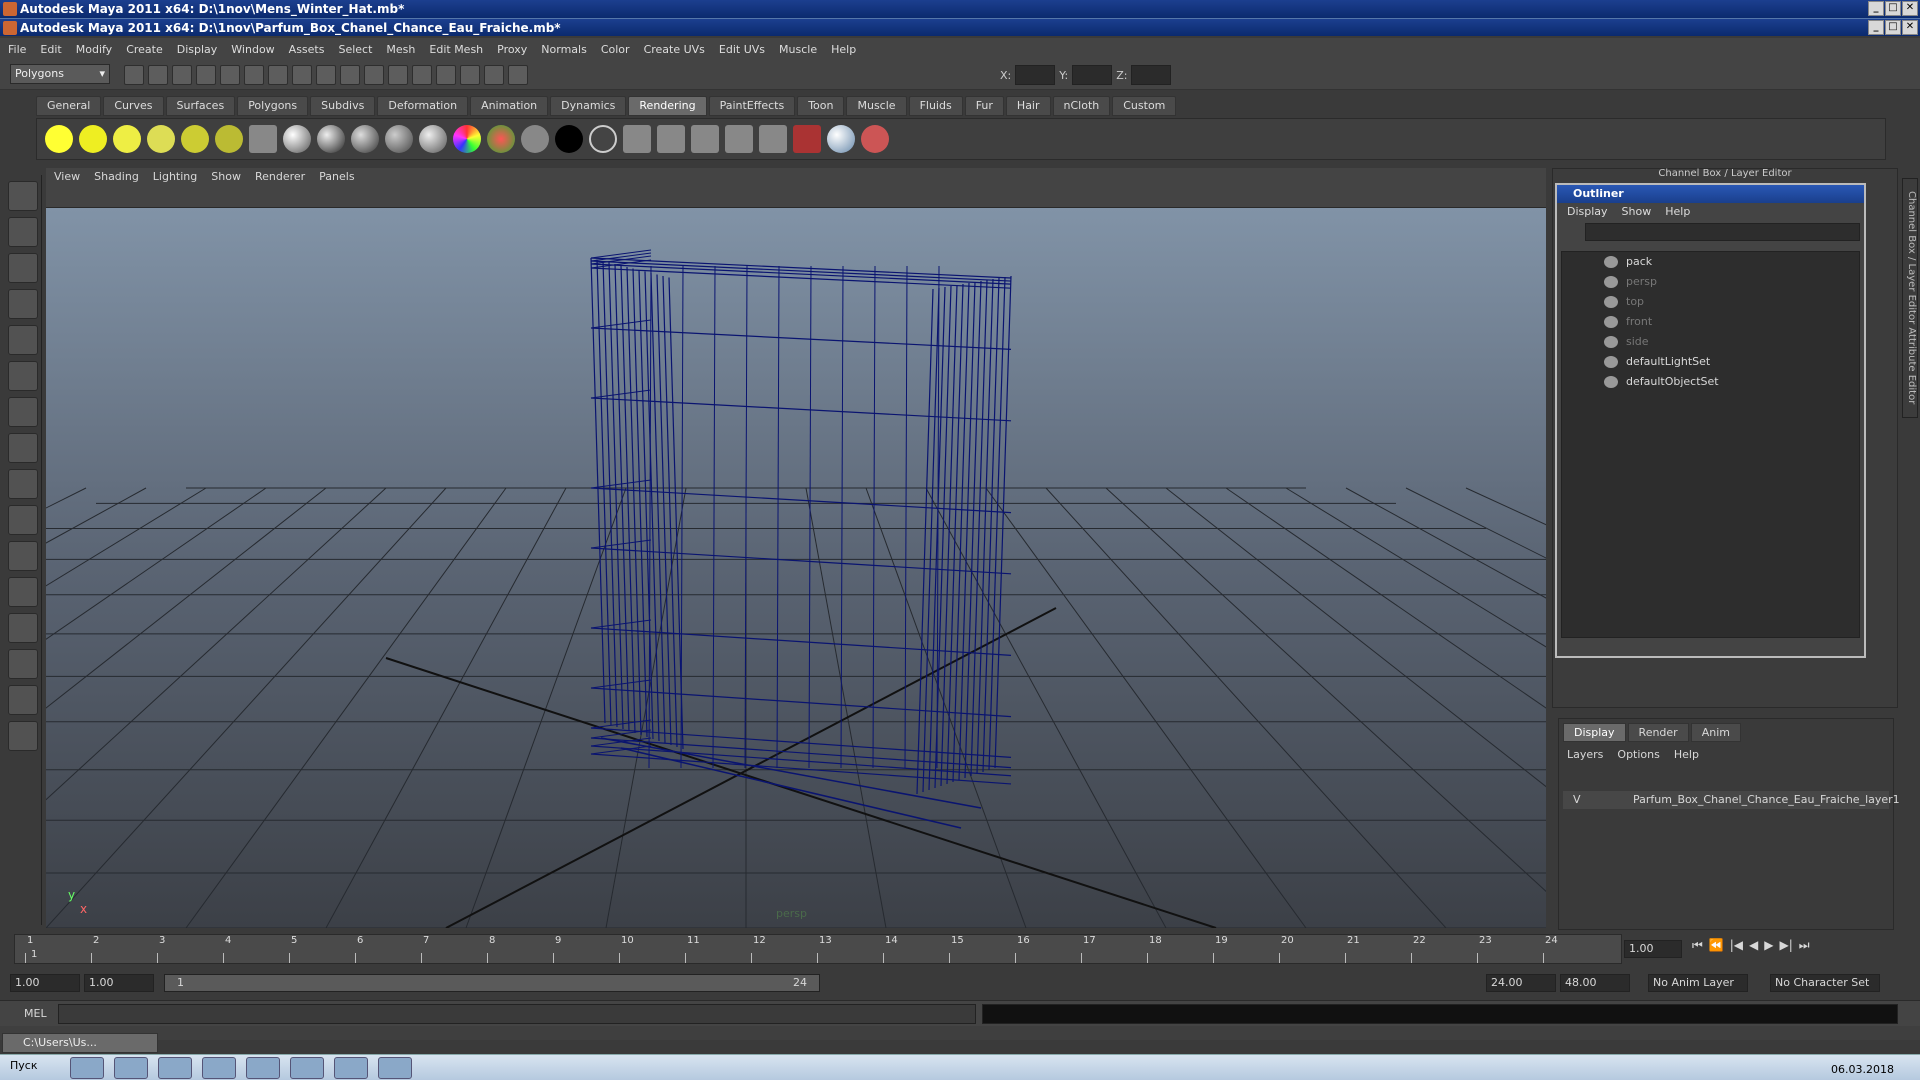 This screenshot has width=1920, height=1080. What do you see at coordinates (1658, 732) in the screenshot?
I see `layer-tab-render: Render` at bounding box center [1658, 732].